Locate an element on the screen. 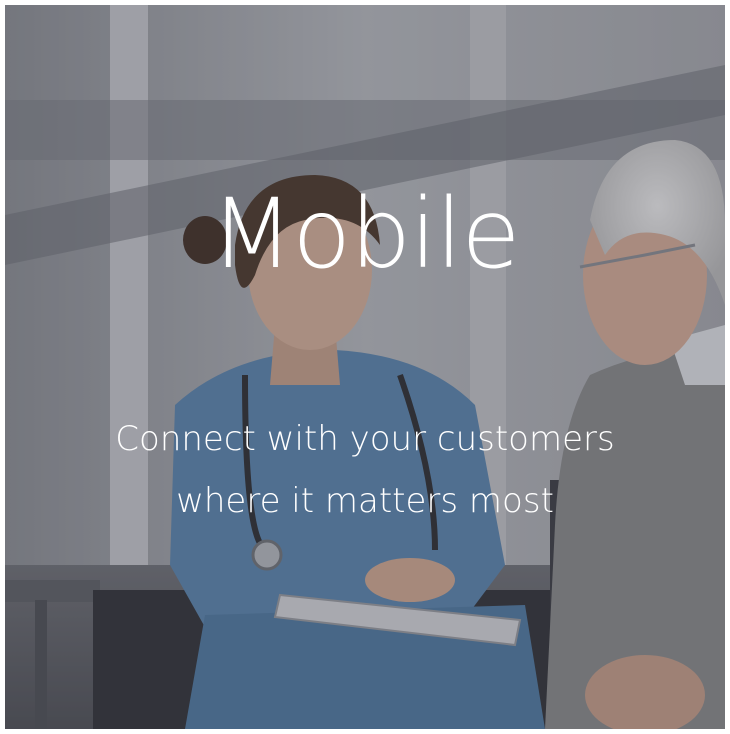 The image size is (730, 734). subtitle-line-1: Connect with your customers is located at coordinates (365, 439).